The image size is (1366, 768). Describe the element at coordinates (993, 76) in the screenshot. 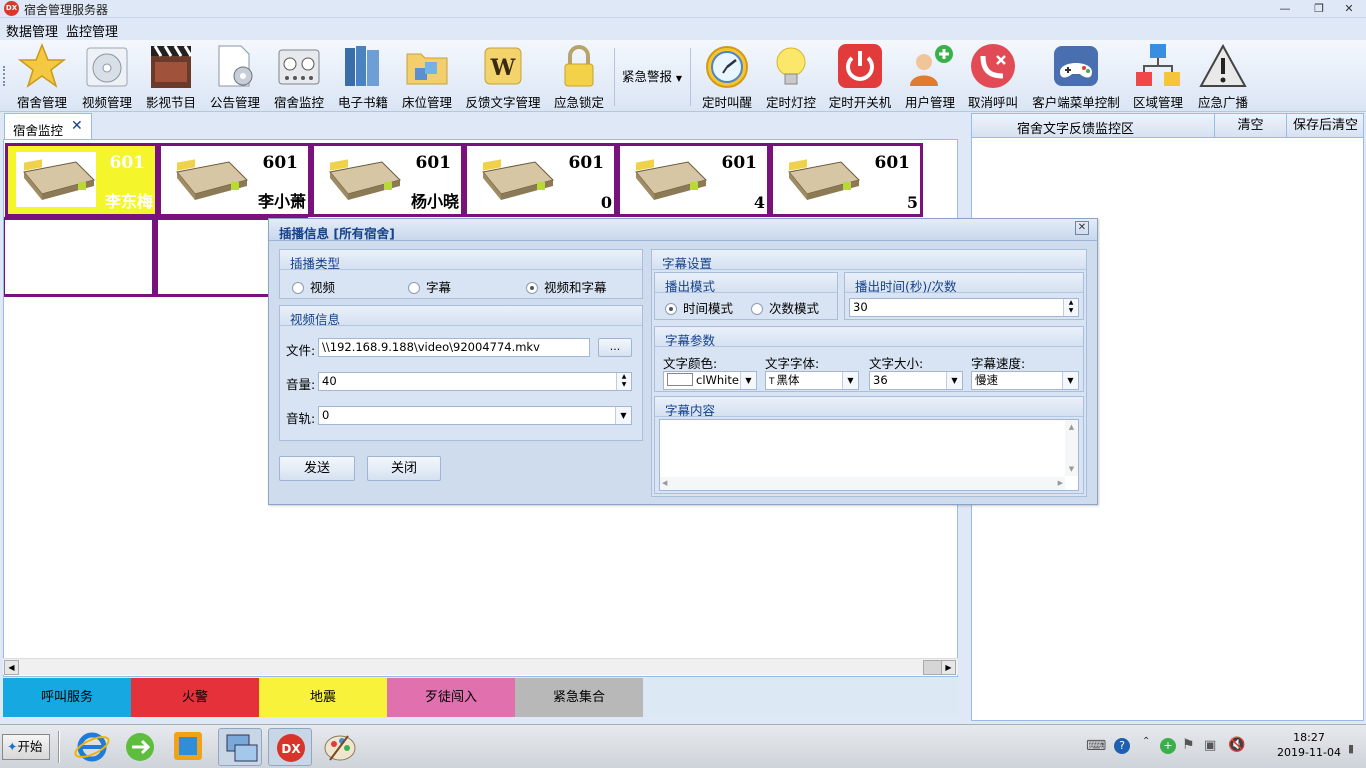

I see `tool-cancel-call: 取消呼叫` at that location.